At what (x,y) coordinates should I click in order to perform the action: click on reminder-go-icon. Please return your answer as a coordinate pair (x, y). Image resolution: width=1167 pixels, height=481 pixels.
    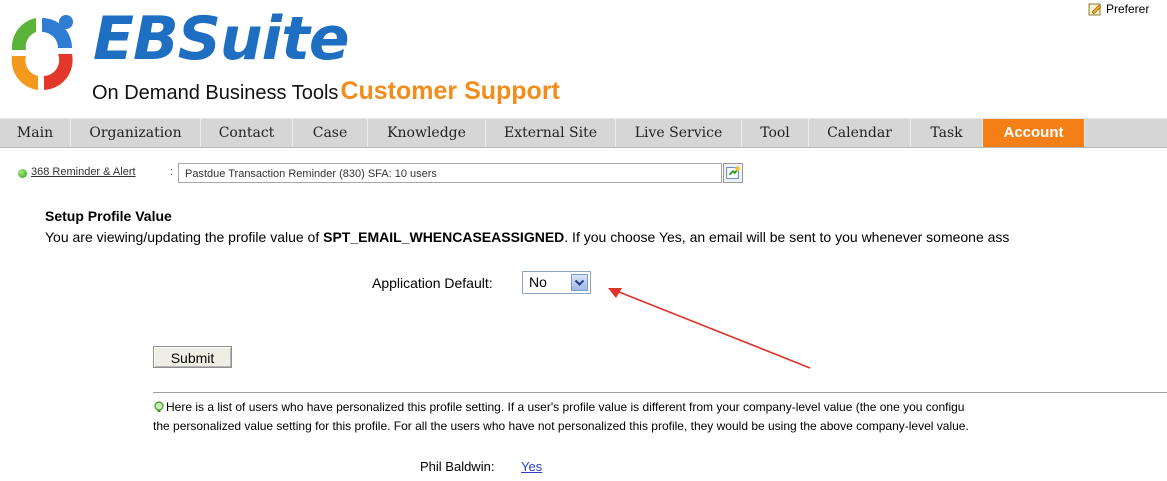
    Looking at the image, I should click on (733, 173).